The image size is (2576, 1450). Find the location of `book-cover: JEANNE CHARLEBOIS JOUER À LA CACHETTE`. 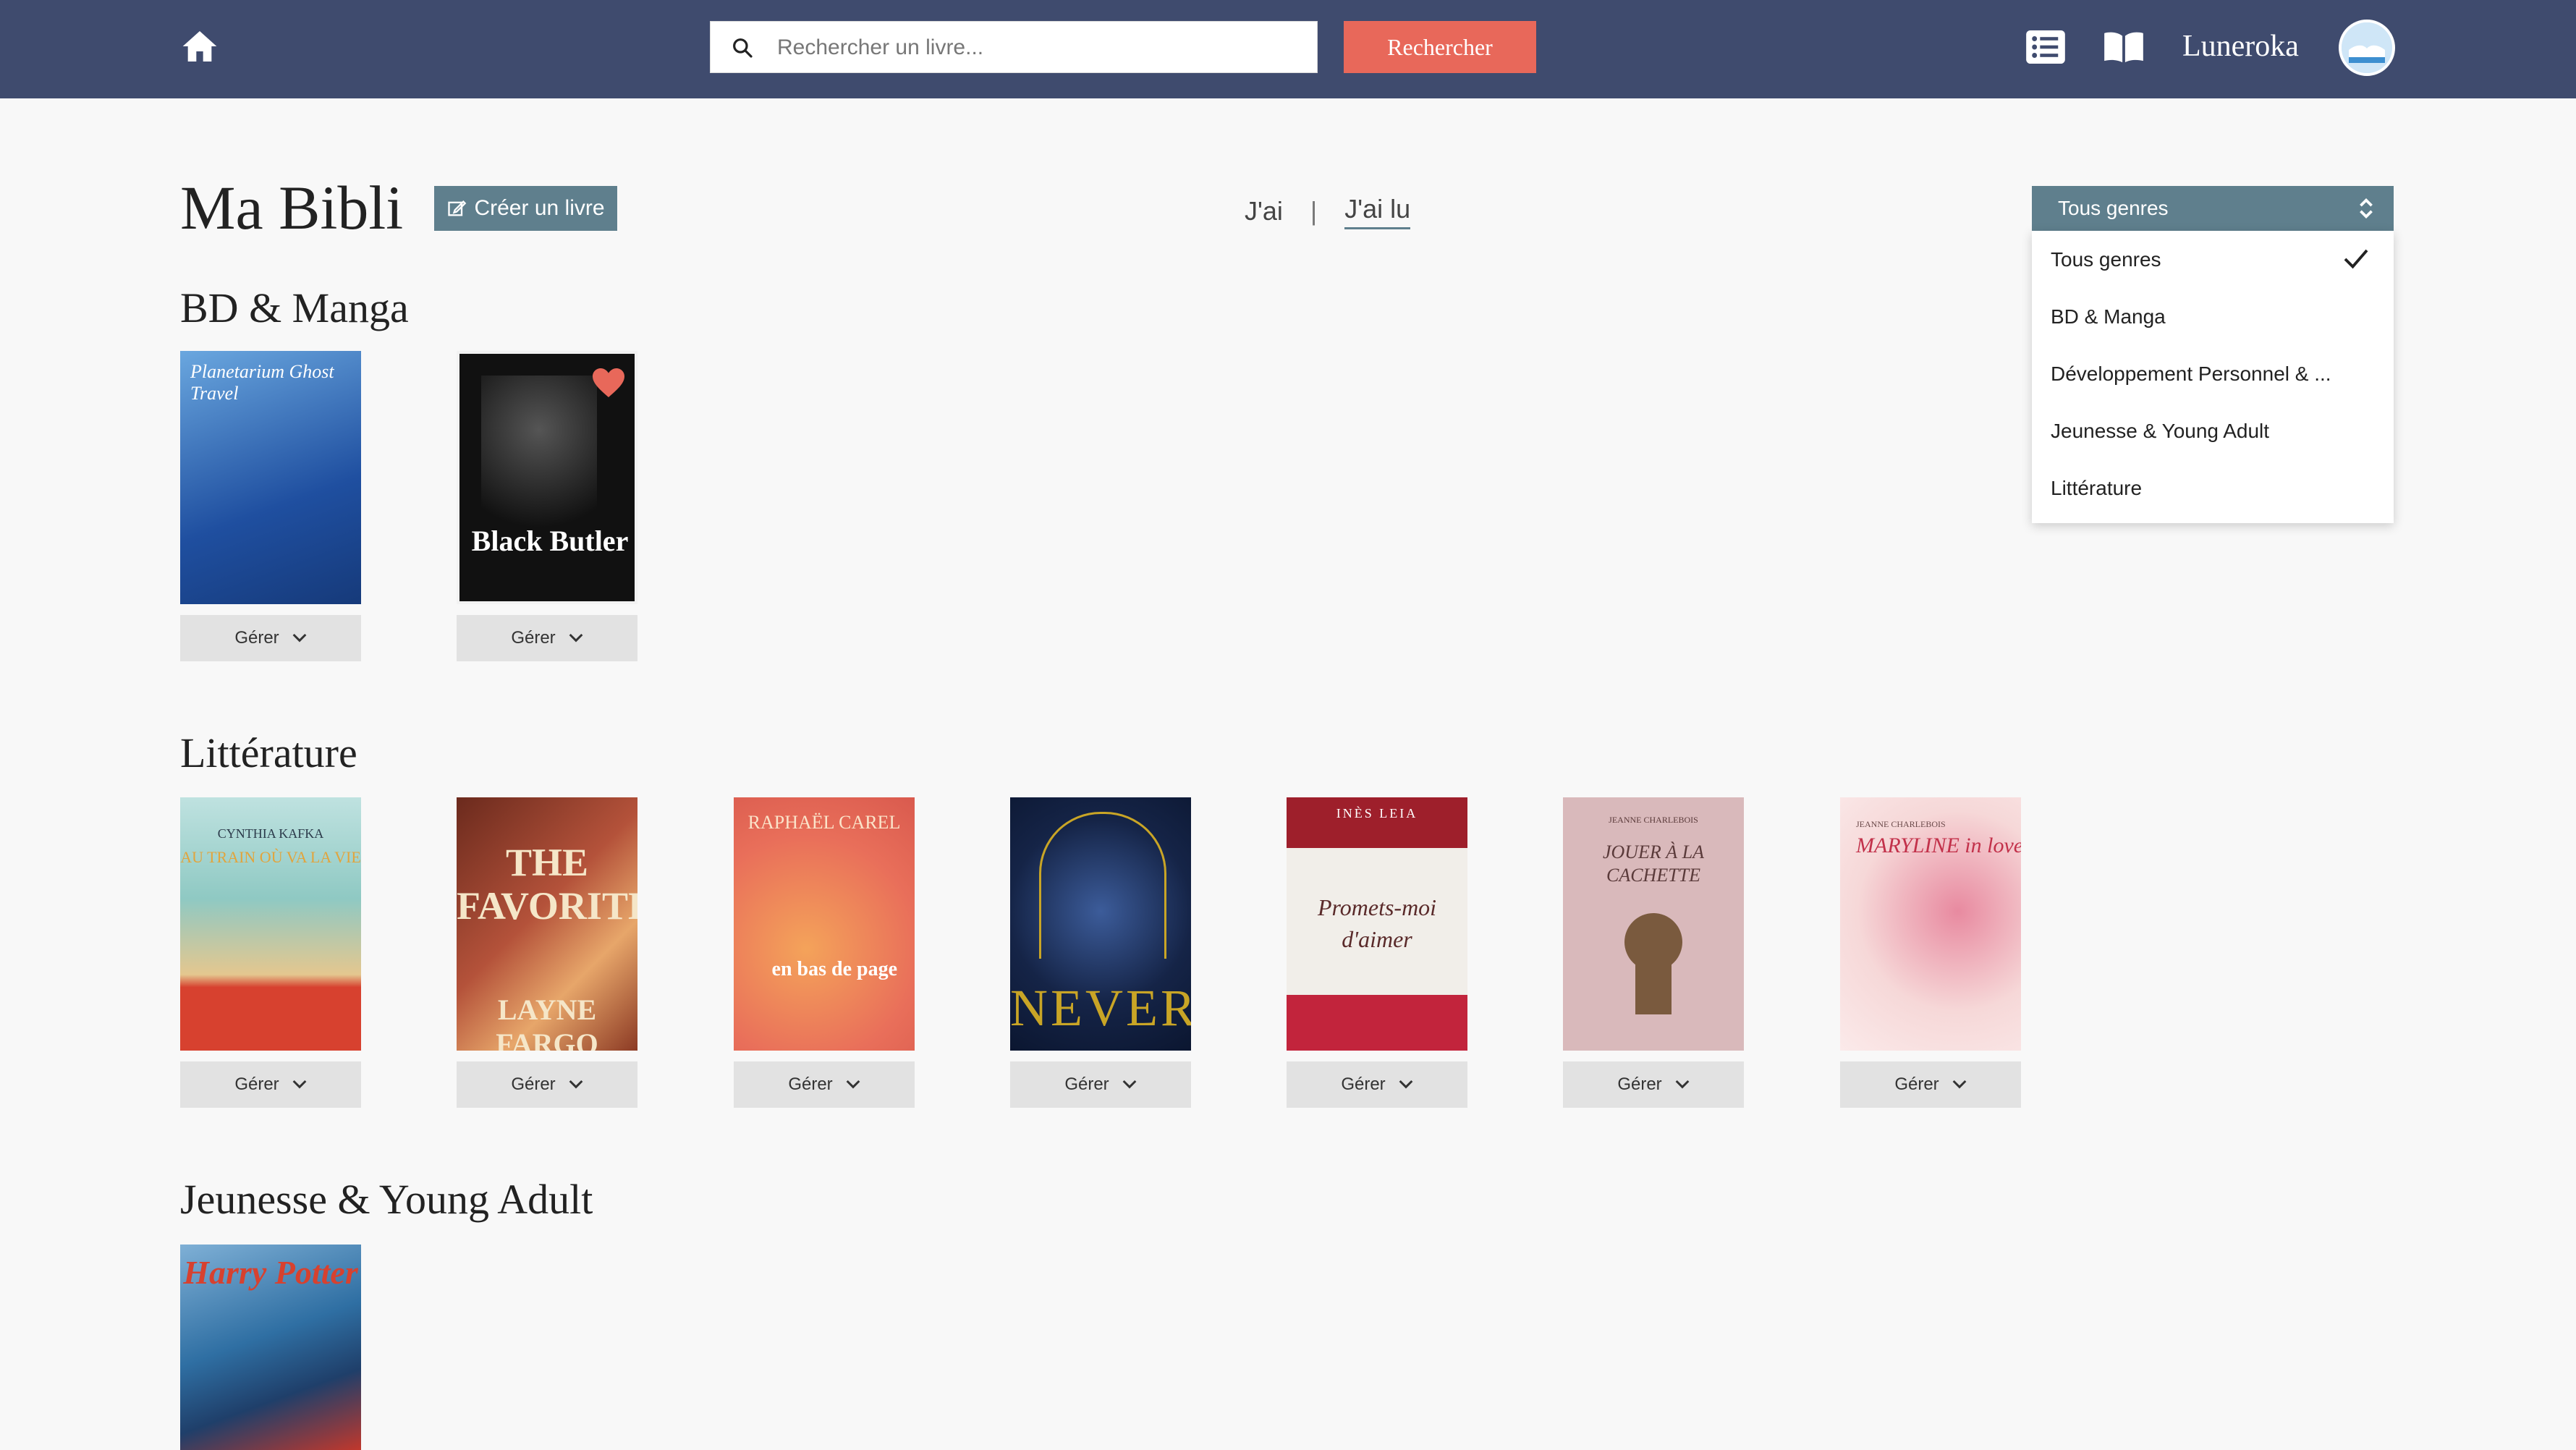

book-cover: JEANNE CHARLEBOIS JOUER À LA CACHETTE is located at coordinates (1653, 924).